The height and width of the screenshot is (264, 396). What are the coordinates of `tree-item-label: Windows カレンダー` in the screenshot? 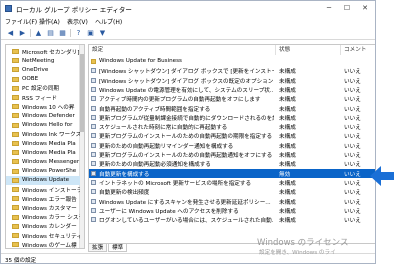 It's located at (49, 227).